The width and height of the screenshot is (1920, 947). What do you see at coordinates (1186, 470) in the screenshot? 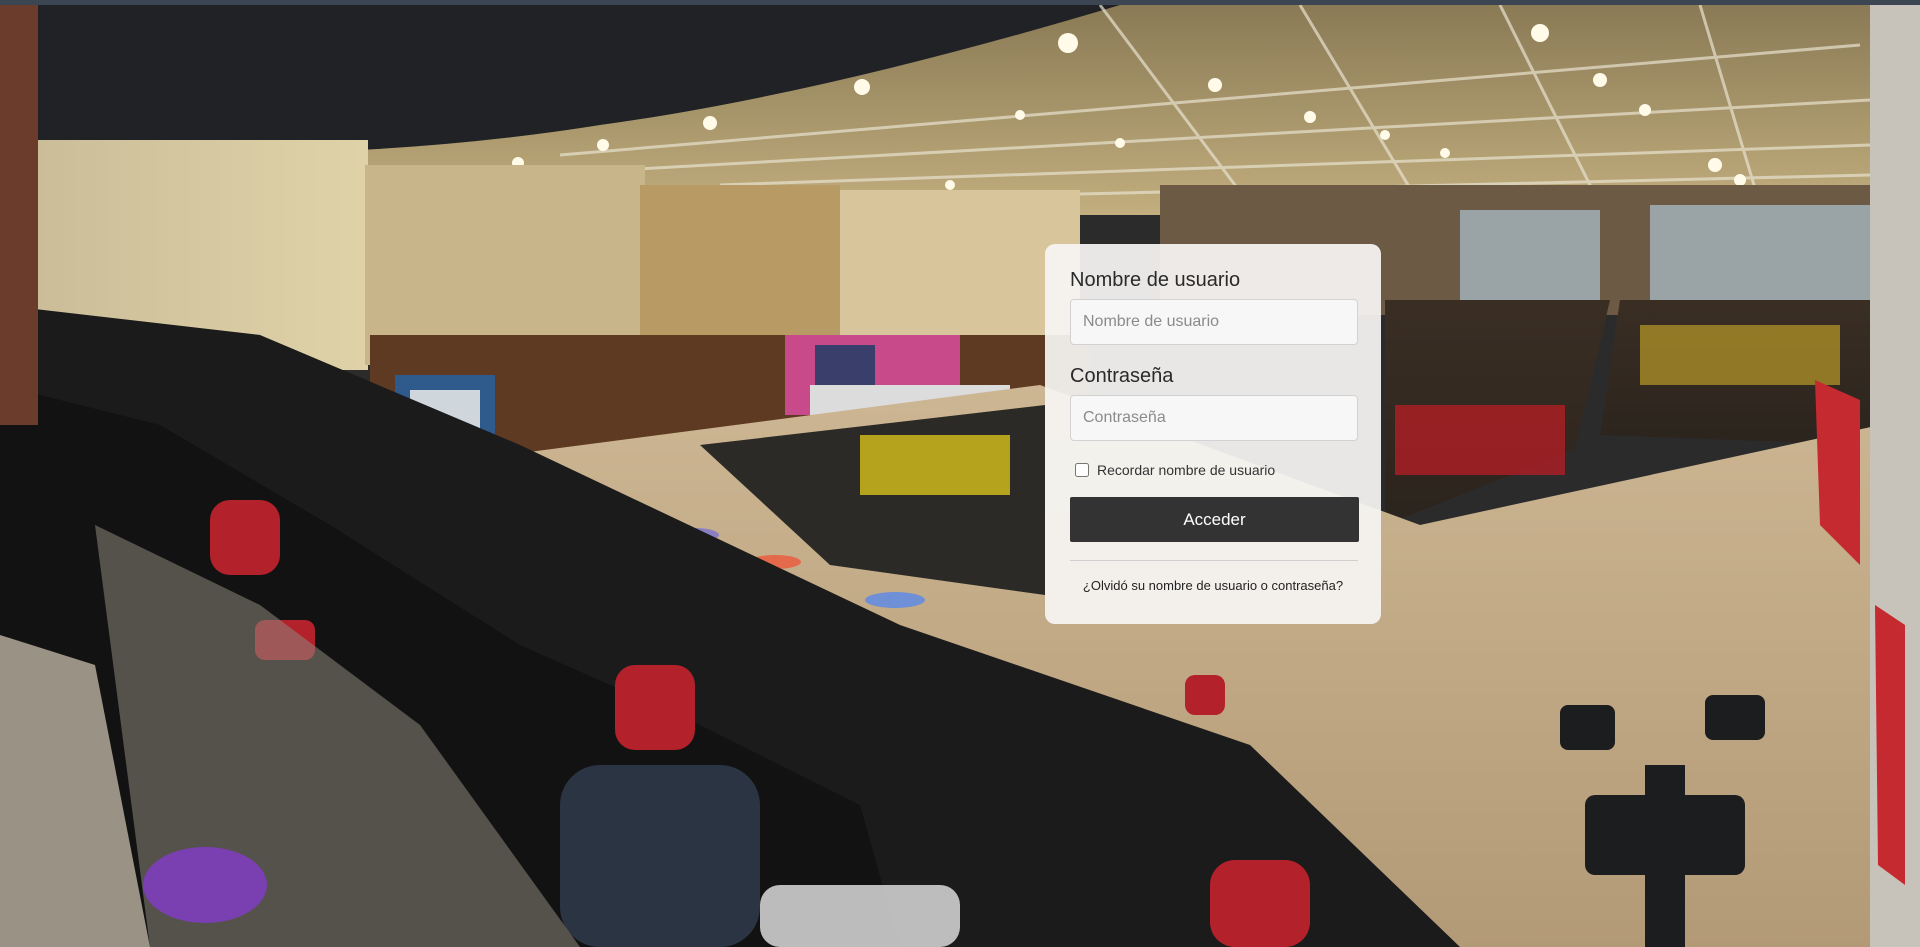
I see `remember-label: Recordar nombre de usuario` at bounding box center [1186, 470].